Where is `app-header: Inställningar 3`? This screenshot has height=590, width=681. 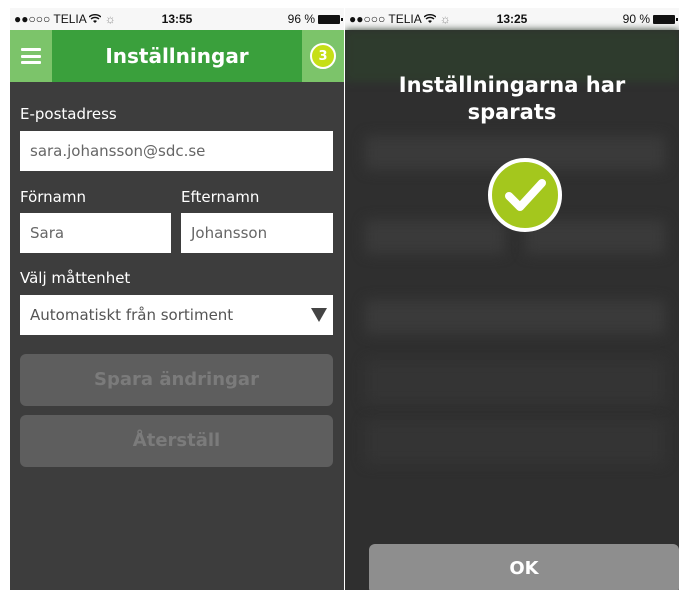
app-header: Inställningar 3 is located at coordinates (177, 56).